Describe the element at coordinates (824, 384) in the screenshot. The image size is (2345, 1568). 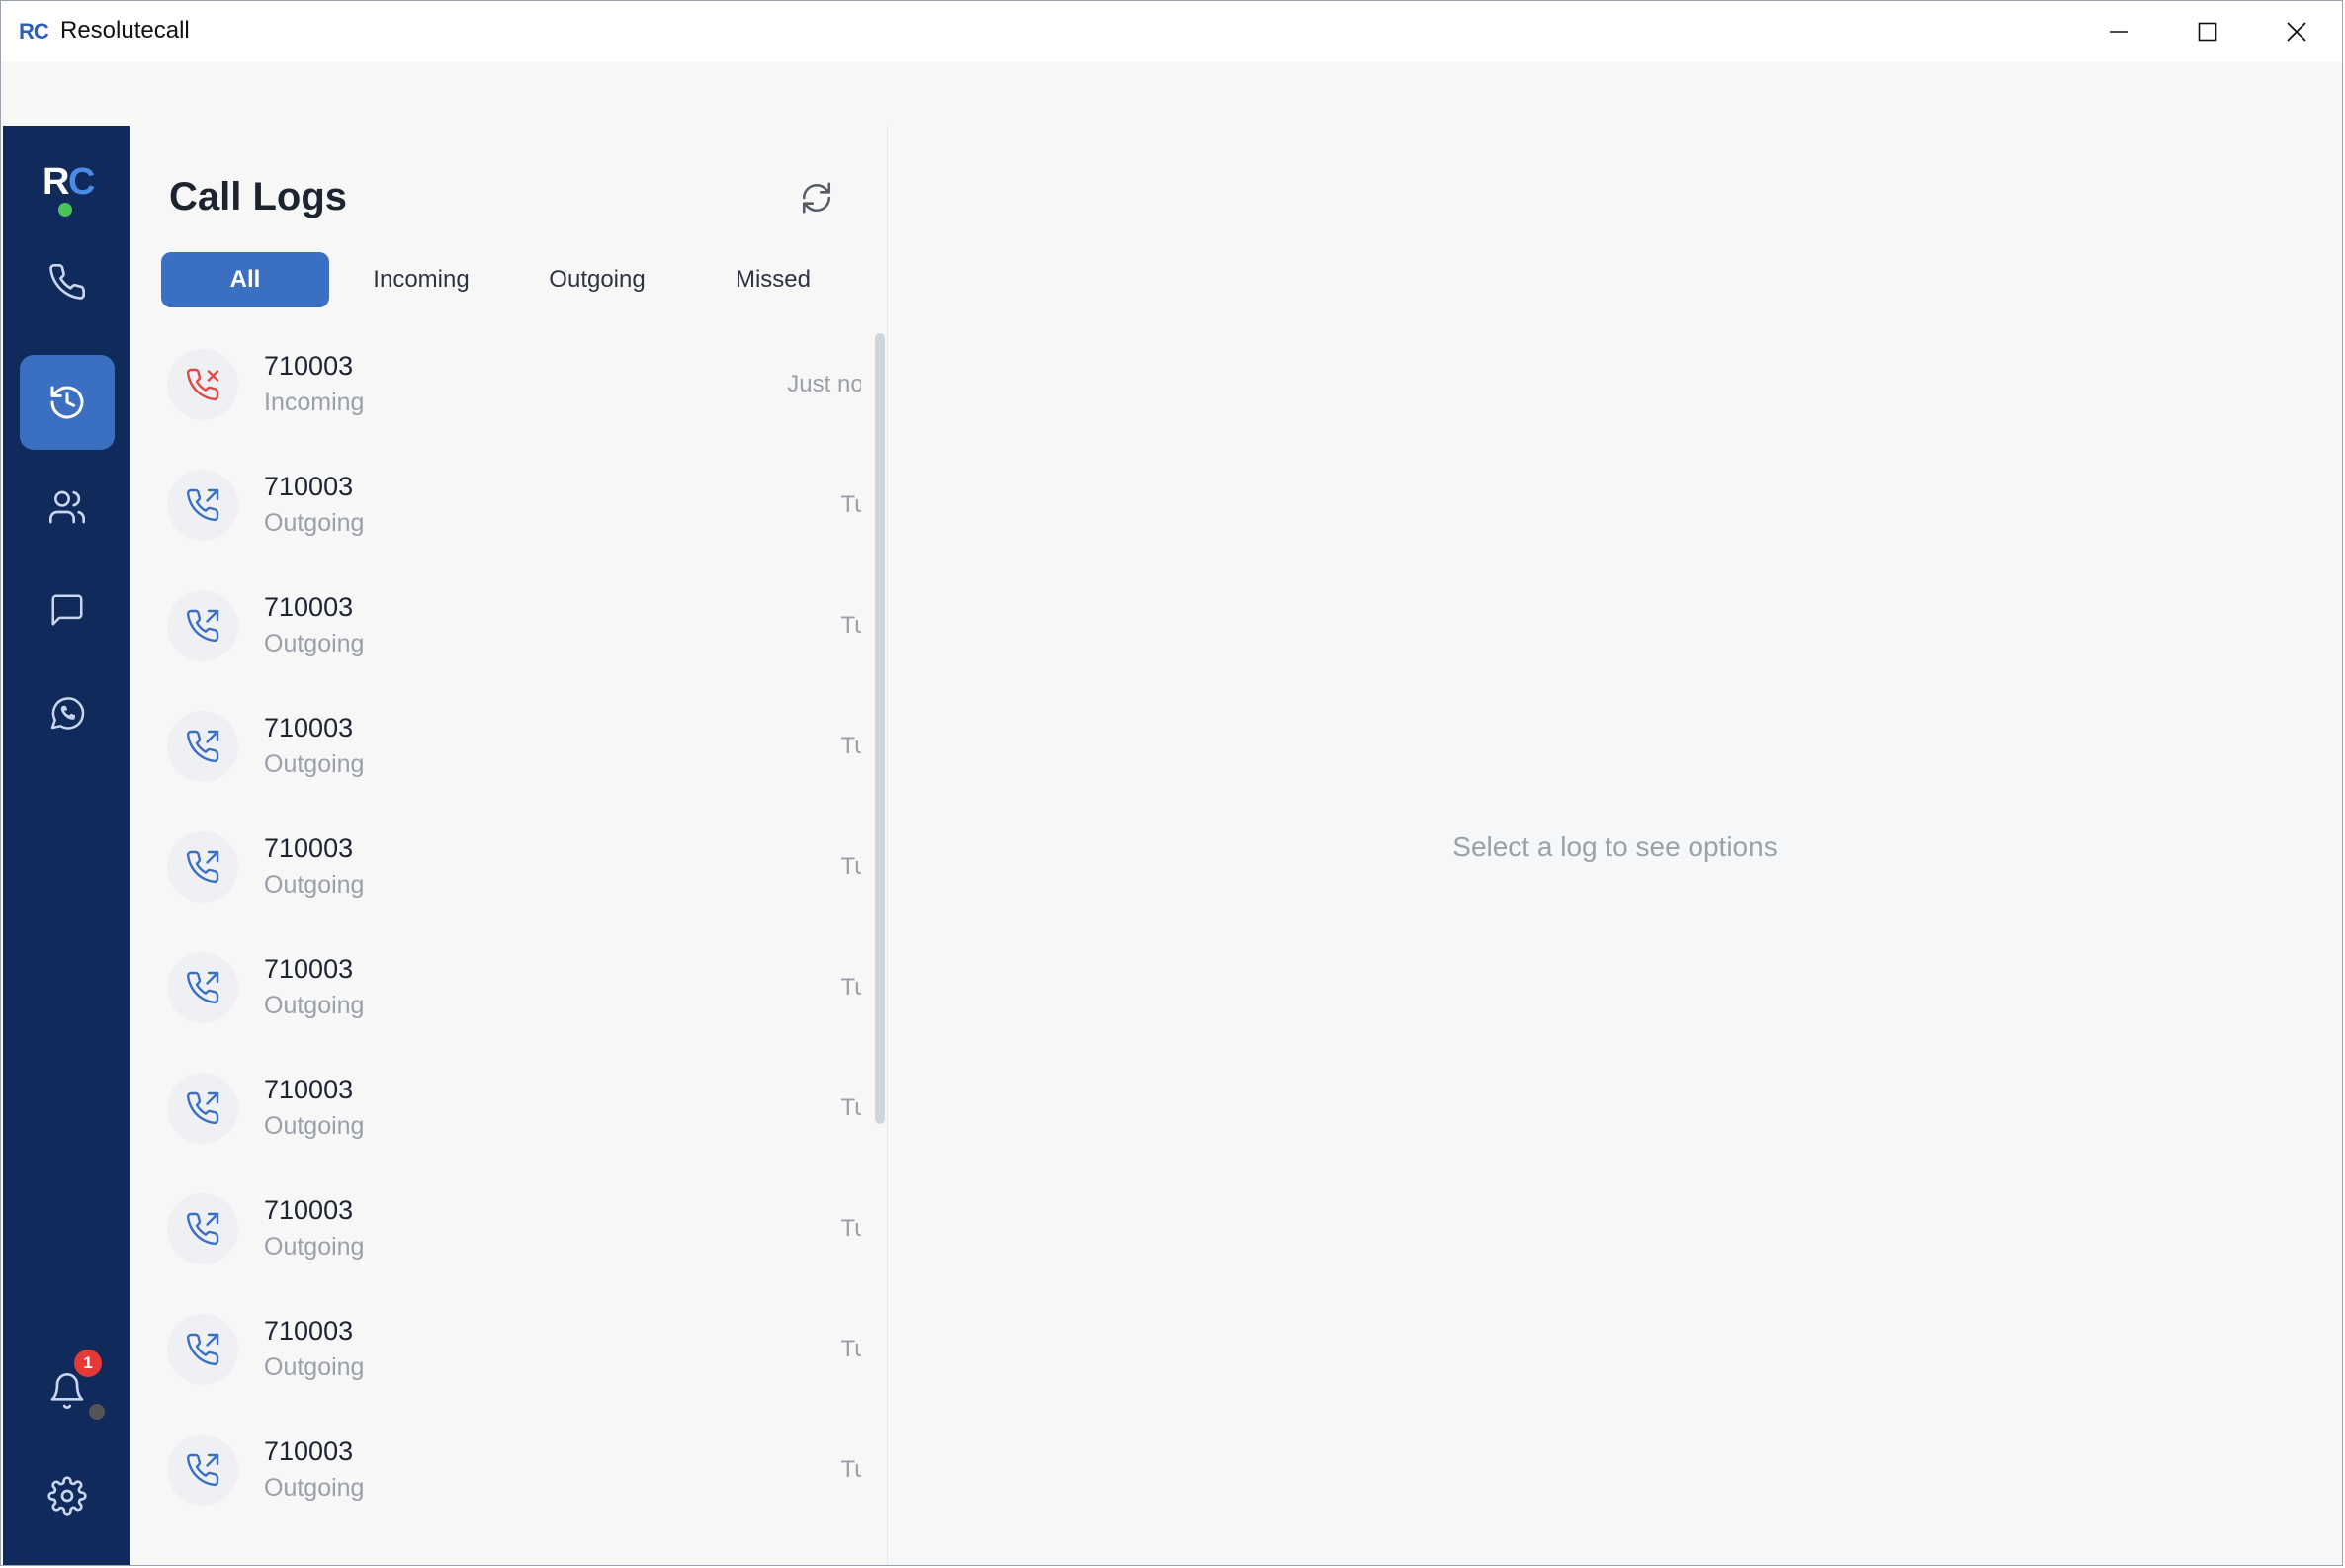
I see `call-time: Just now` at that location.